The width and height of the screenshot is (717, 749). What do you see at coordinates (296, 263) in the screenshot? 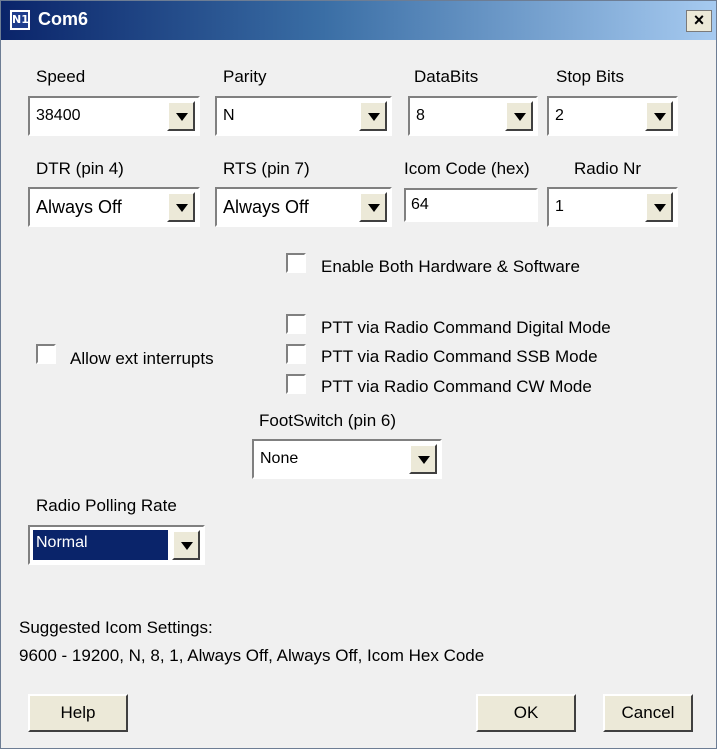
I see `enable-both-checkbox` at bounding box center [296, 263].